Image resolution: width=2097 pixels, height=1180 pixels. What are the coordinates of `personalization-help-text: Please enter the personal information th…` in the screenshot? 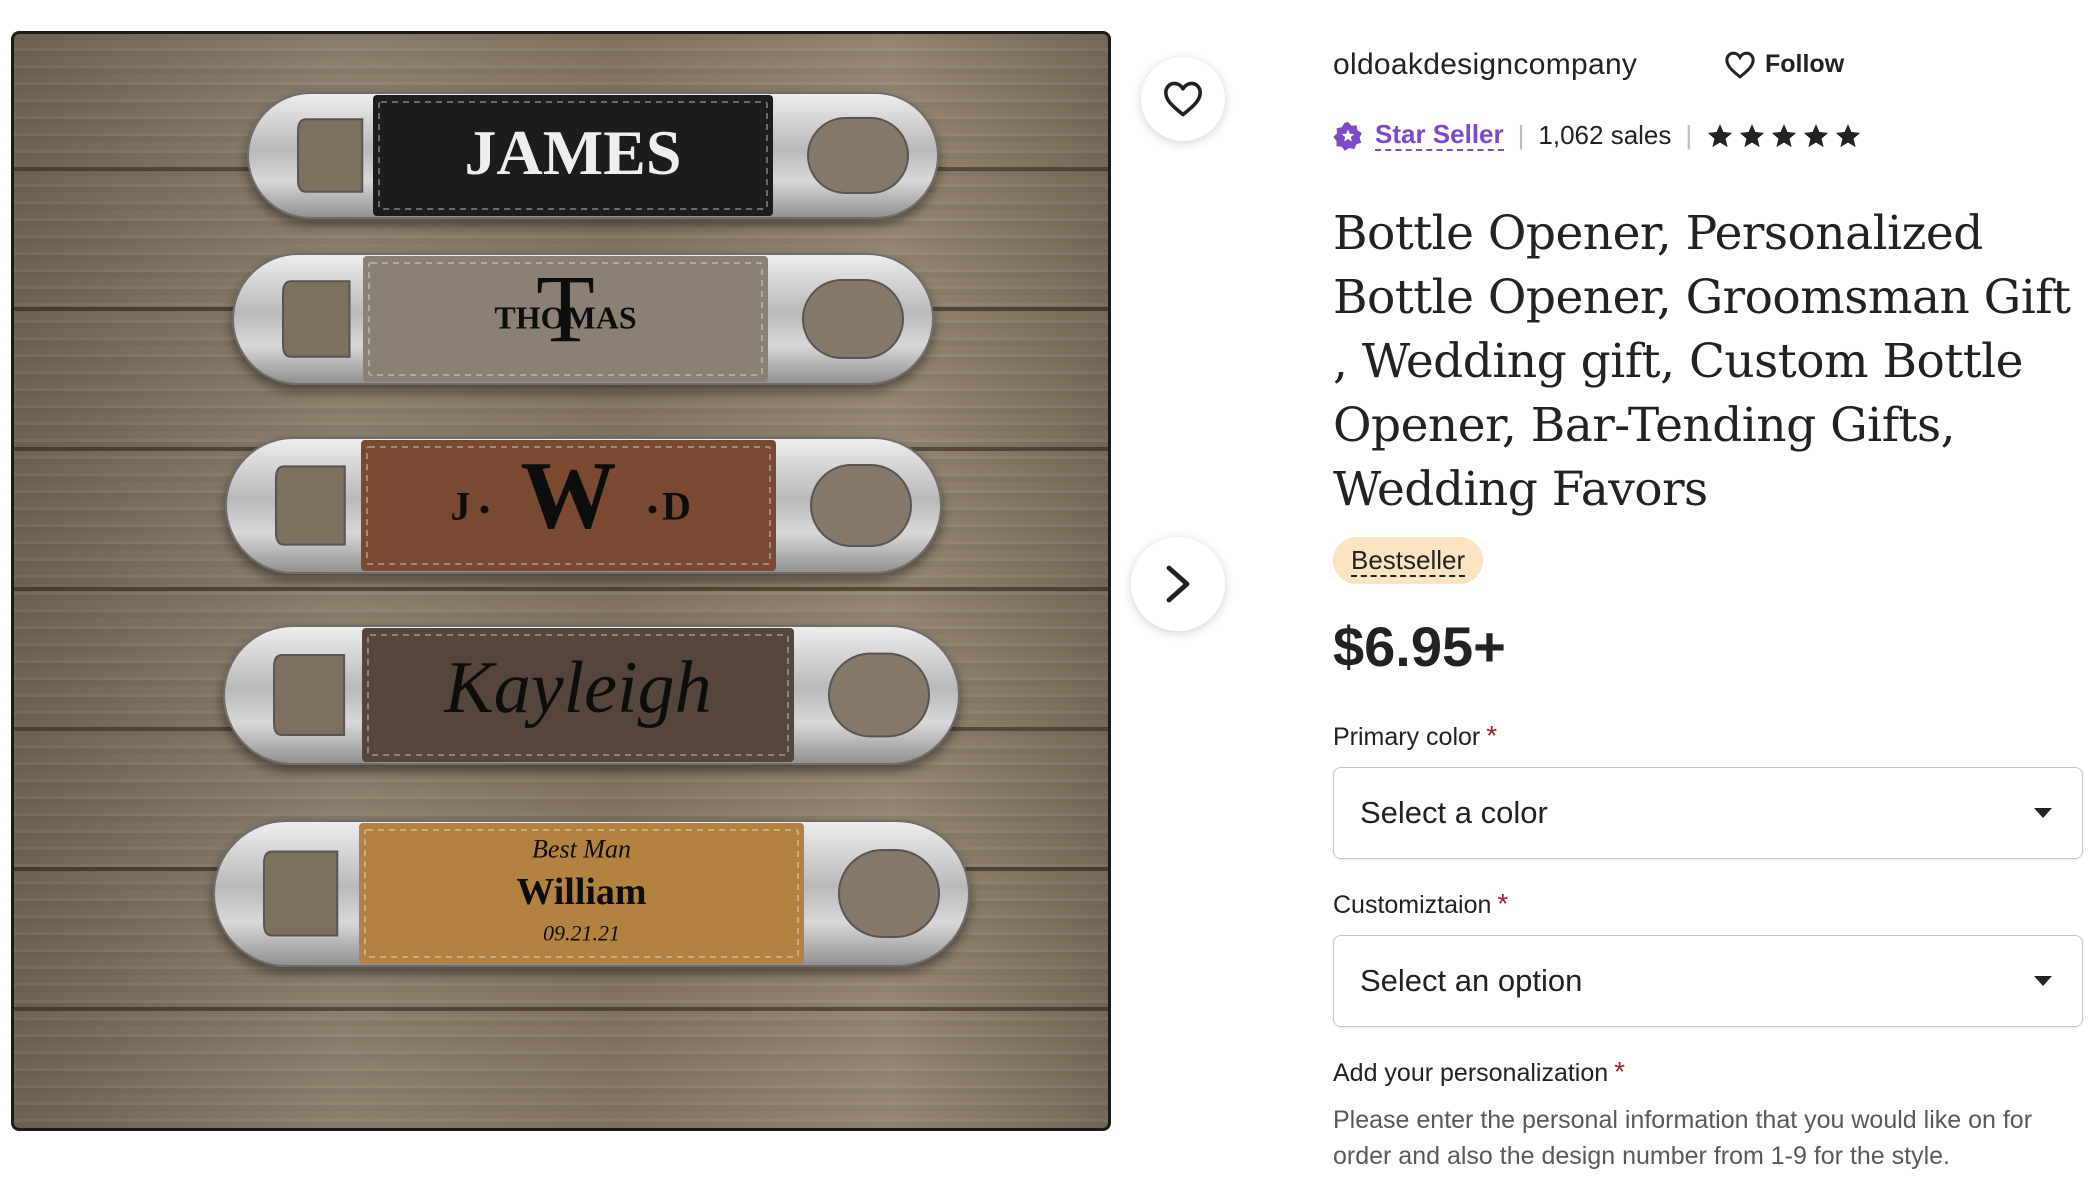 It's located at (1683, 1138).